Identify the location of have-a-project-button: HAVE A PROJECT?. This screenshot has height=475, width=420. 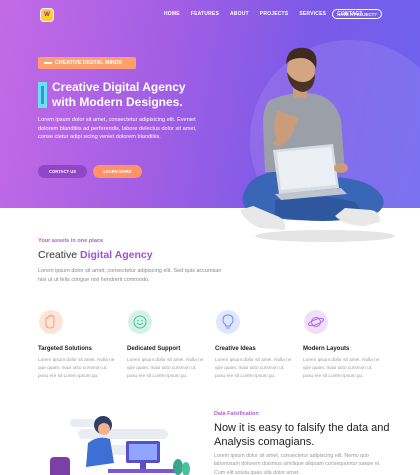
(357, 14).